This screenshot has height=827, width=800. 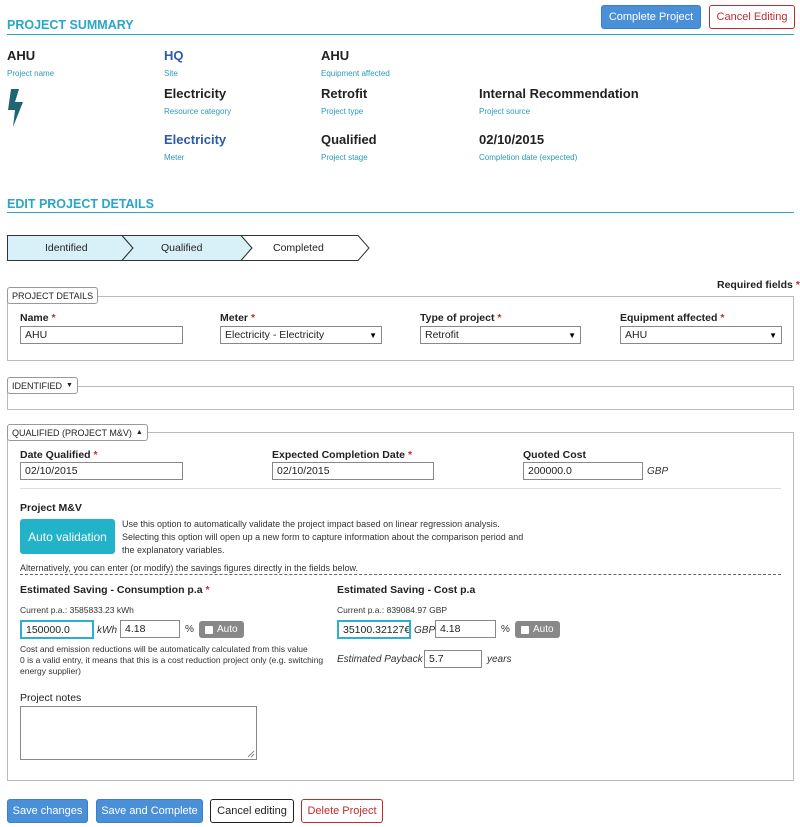 I want to click on edit-divider, so click(x=400, y=212).